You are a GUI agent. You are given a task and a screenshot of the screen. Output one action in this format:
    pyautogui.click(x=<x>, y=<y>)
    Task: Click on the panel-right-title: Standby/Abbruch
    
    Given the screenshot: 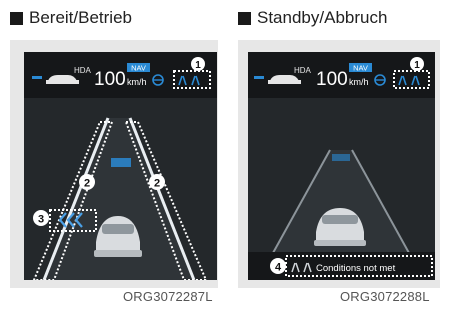 What is the action you would take?
    pyautogui.click(x=312, y=18)
    